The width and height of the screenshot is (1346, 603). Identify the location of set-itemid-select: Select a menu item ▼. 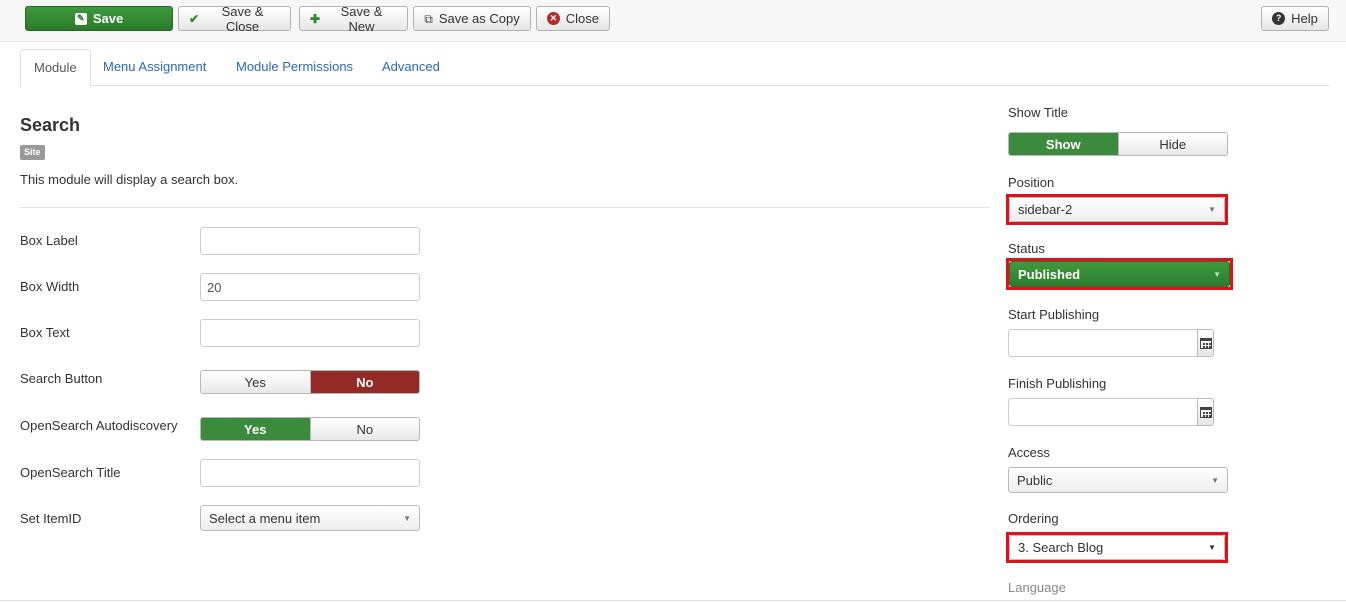
(310, 518).